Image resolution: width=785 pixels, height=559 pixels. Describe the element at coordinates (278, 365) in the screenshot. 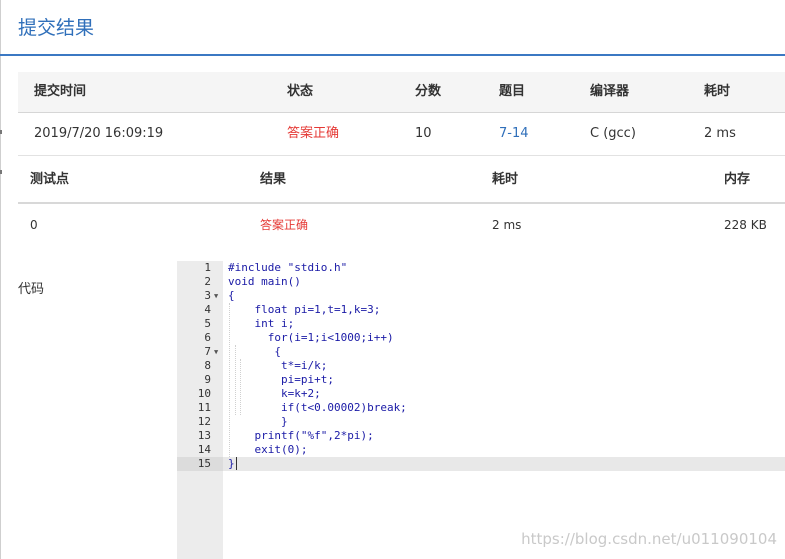

I see `code-line: t*=i/k;` at that location.